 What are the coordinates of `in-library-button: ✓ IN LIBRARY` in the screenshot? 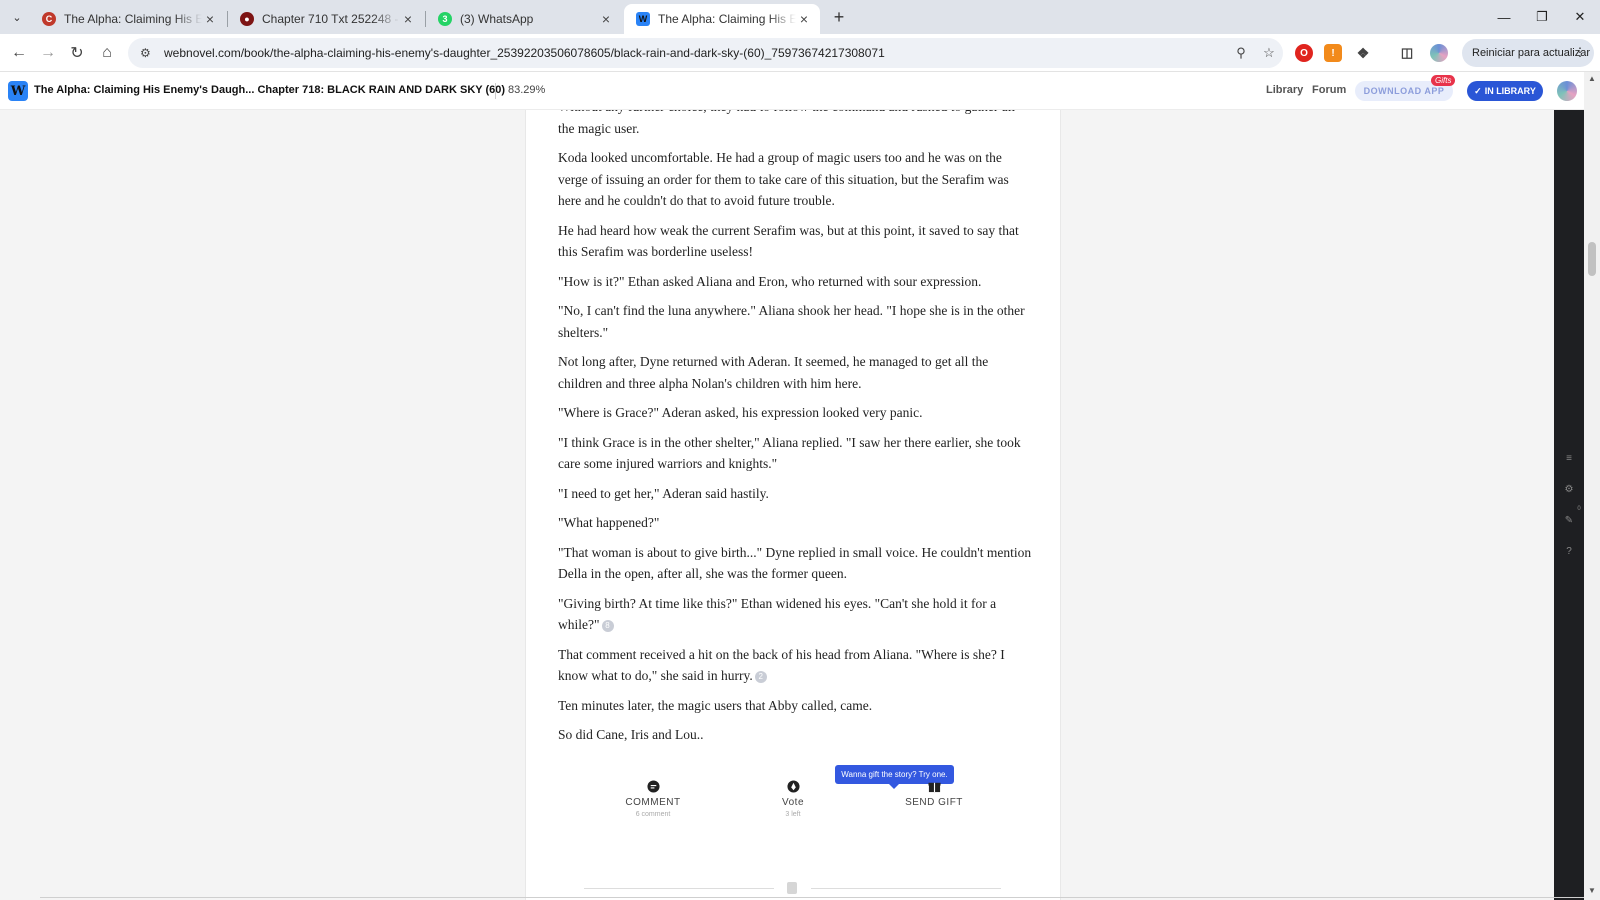 It's located at (1505, 91).